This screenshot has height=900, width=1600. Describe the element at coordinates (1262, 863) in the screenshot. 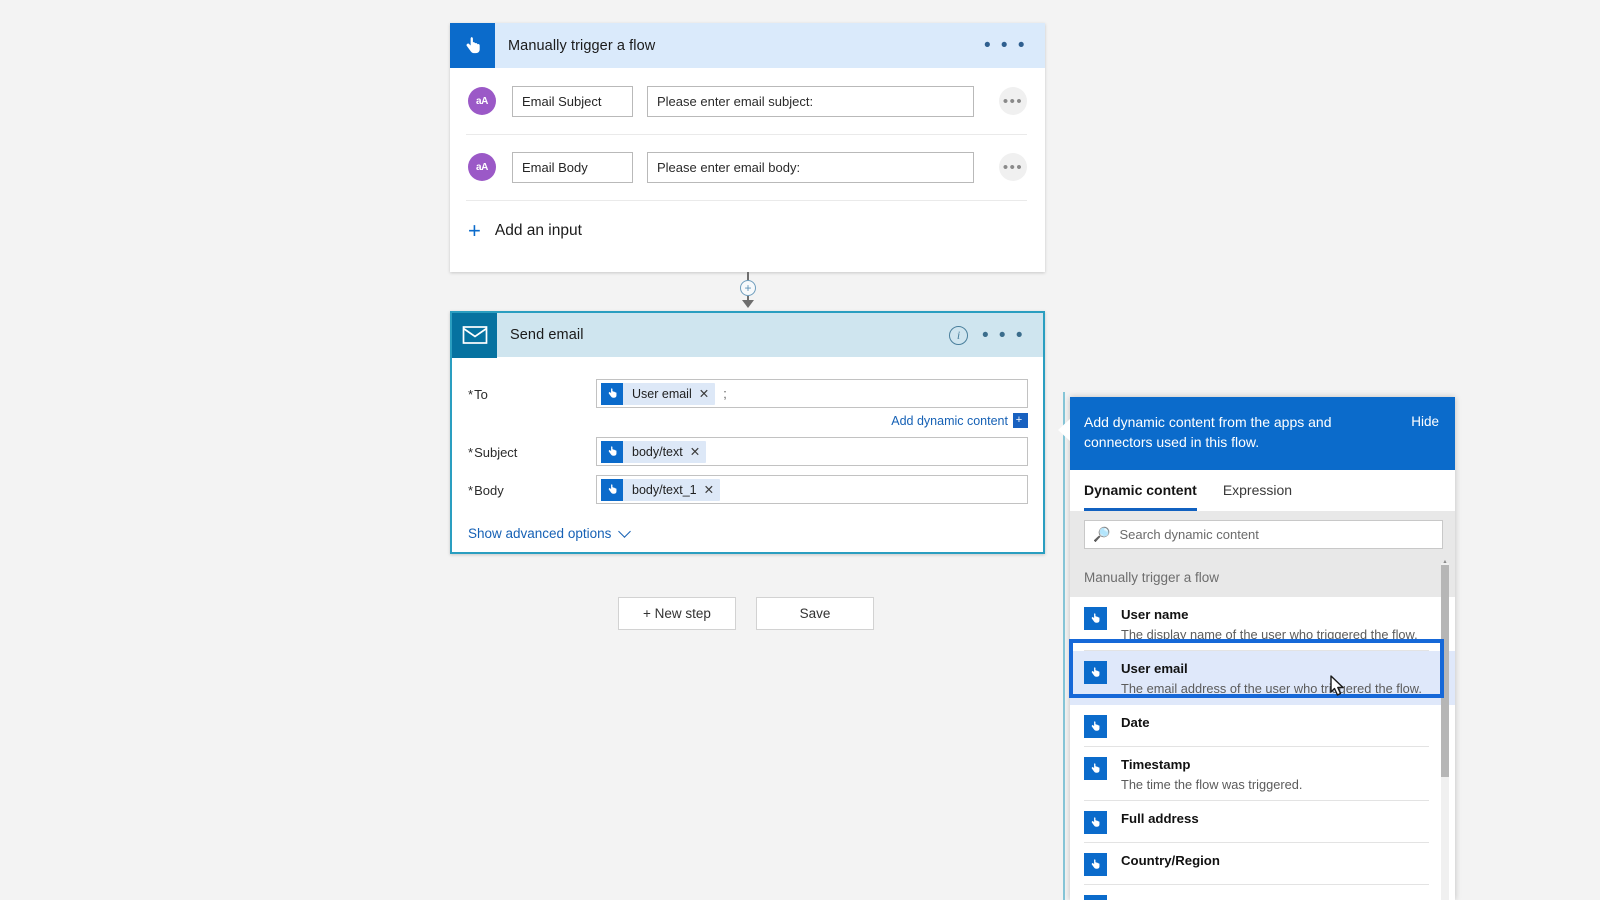

I see `list-item: Country/Region` at that location.